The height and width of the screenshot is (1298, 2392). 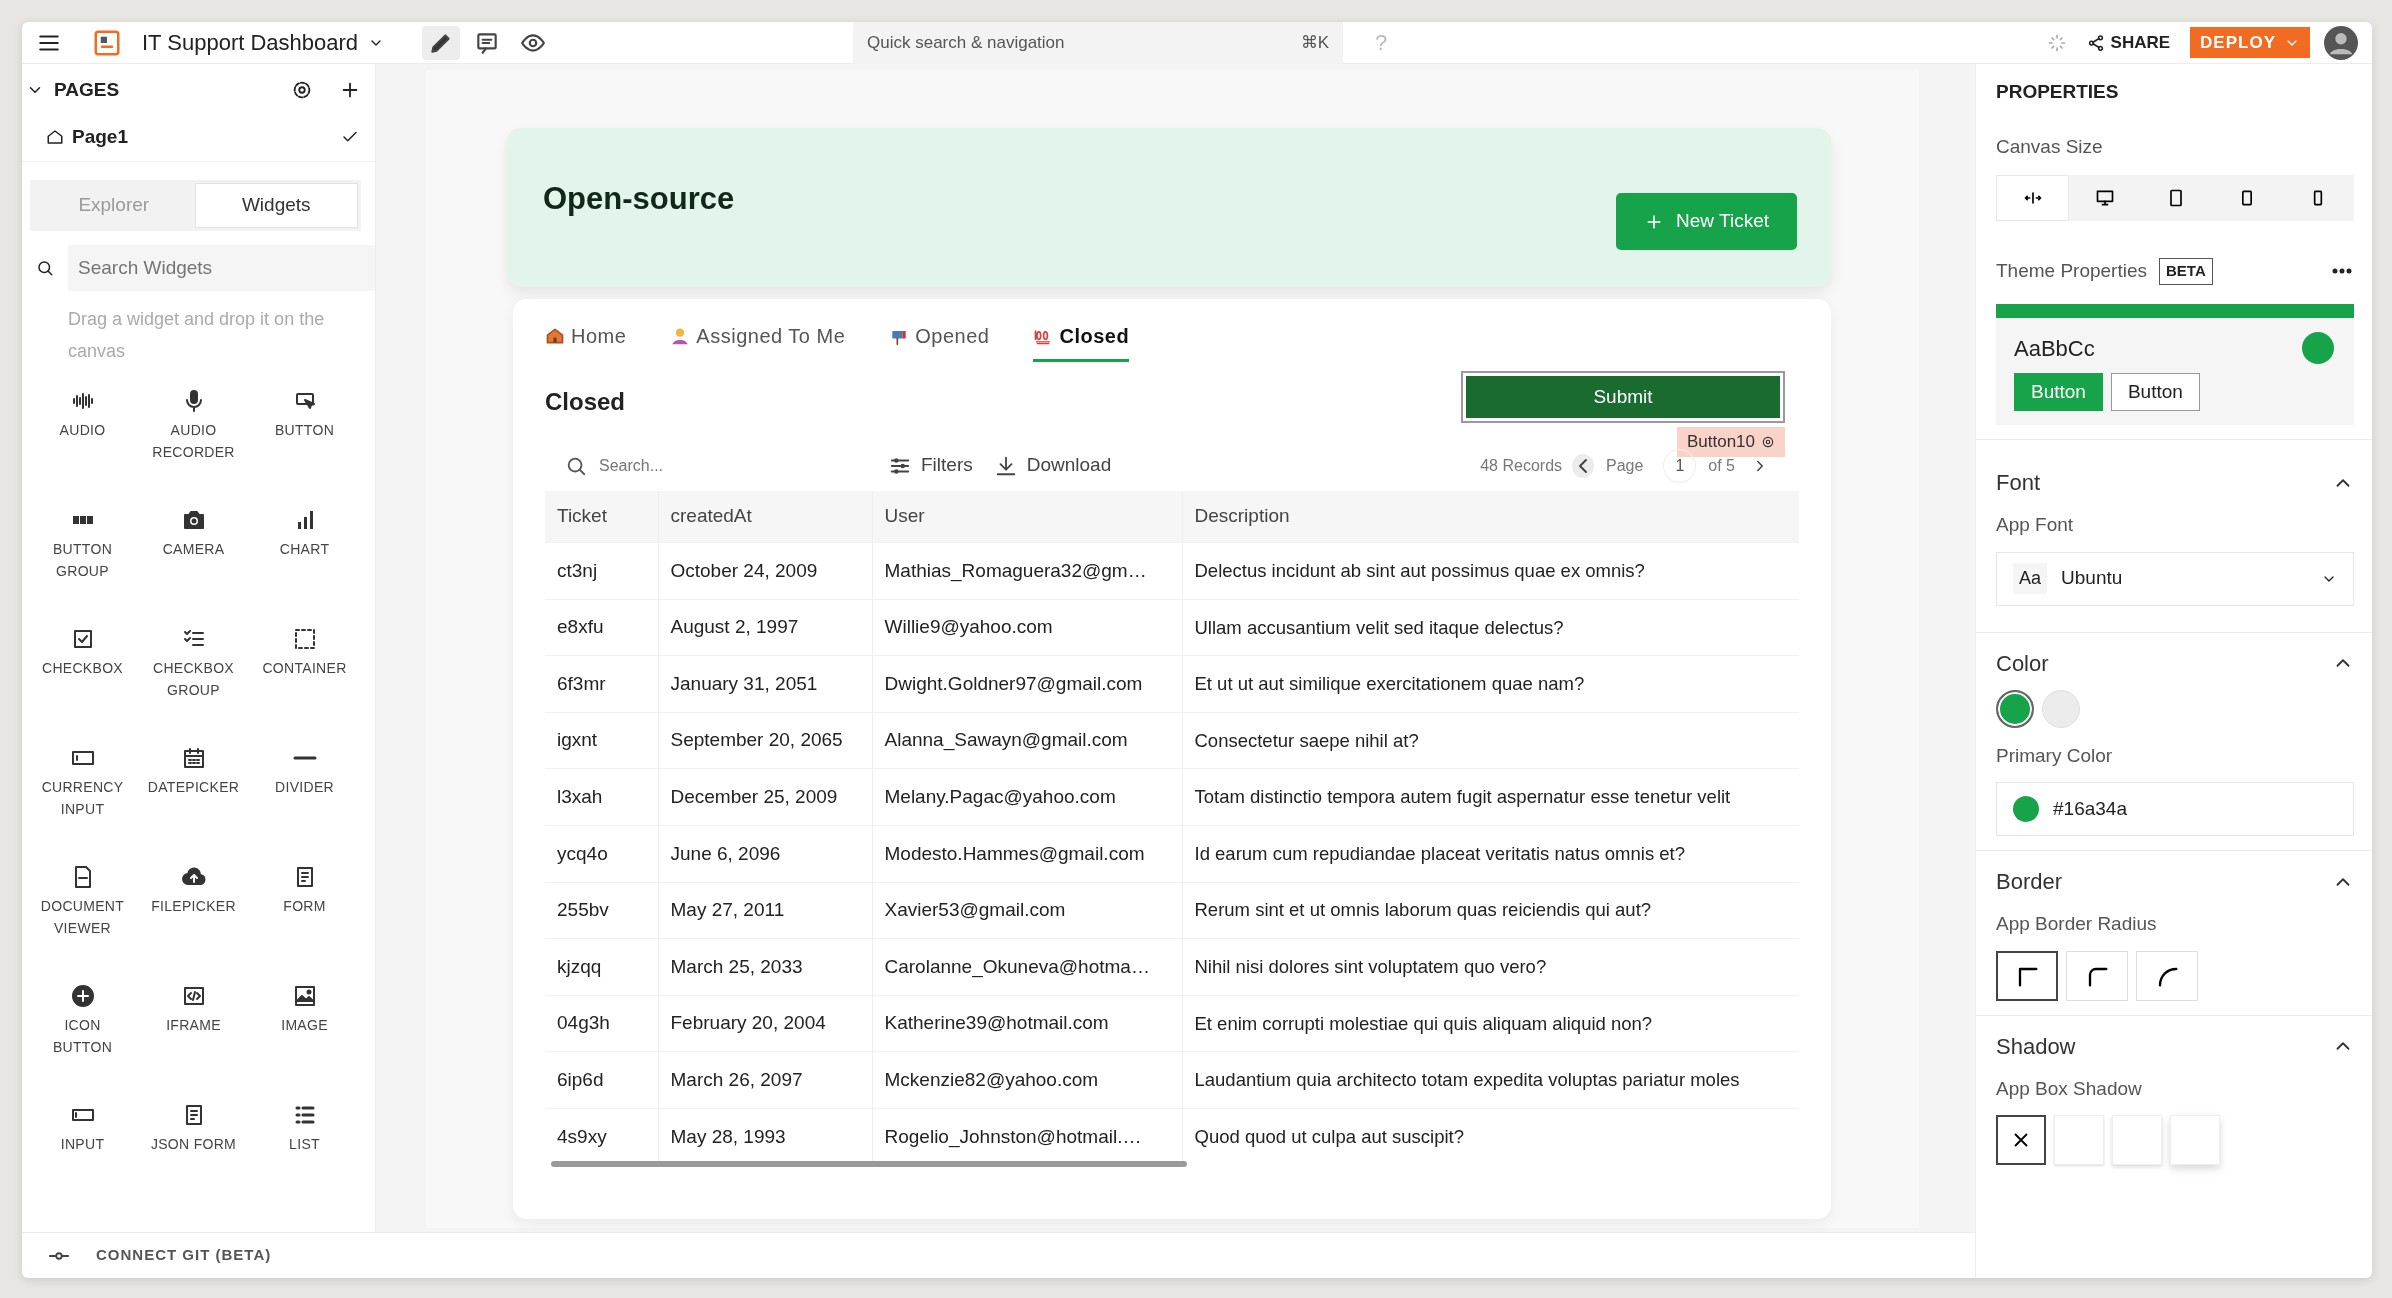 I want to click on table-cell: Laudantium quia architecto totam expedita voluptas pariatur moles, so click(x=1490, y=1080).